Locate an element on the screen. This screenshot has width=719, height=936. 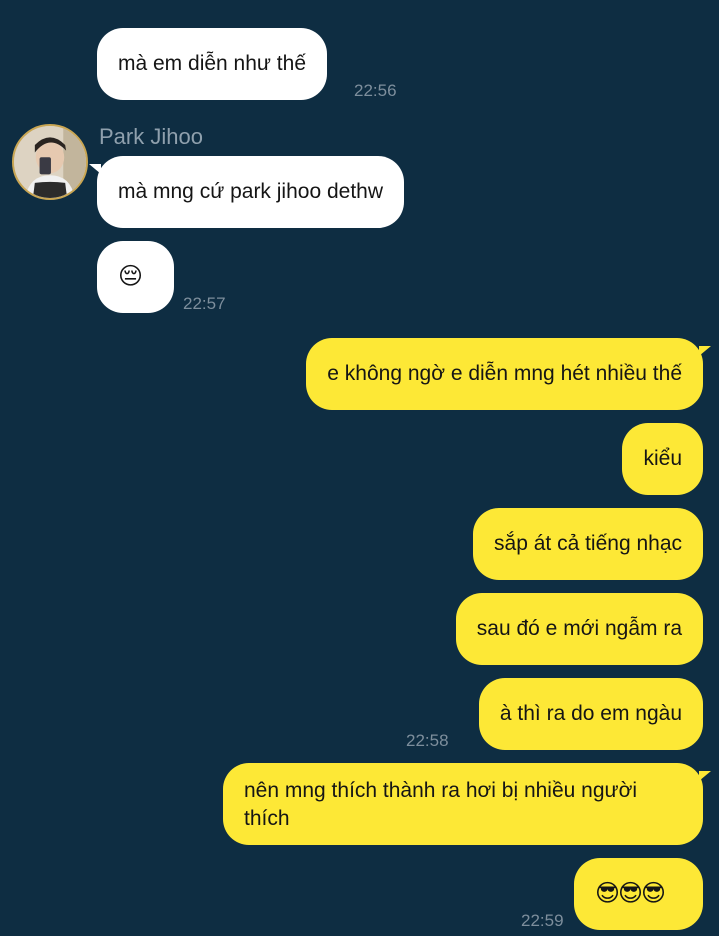
message-bubble-outgoing: kiểu is located at coordinates (662, 459).